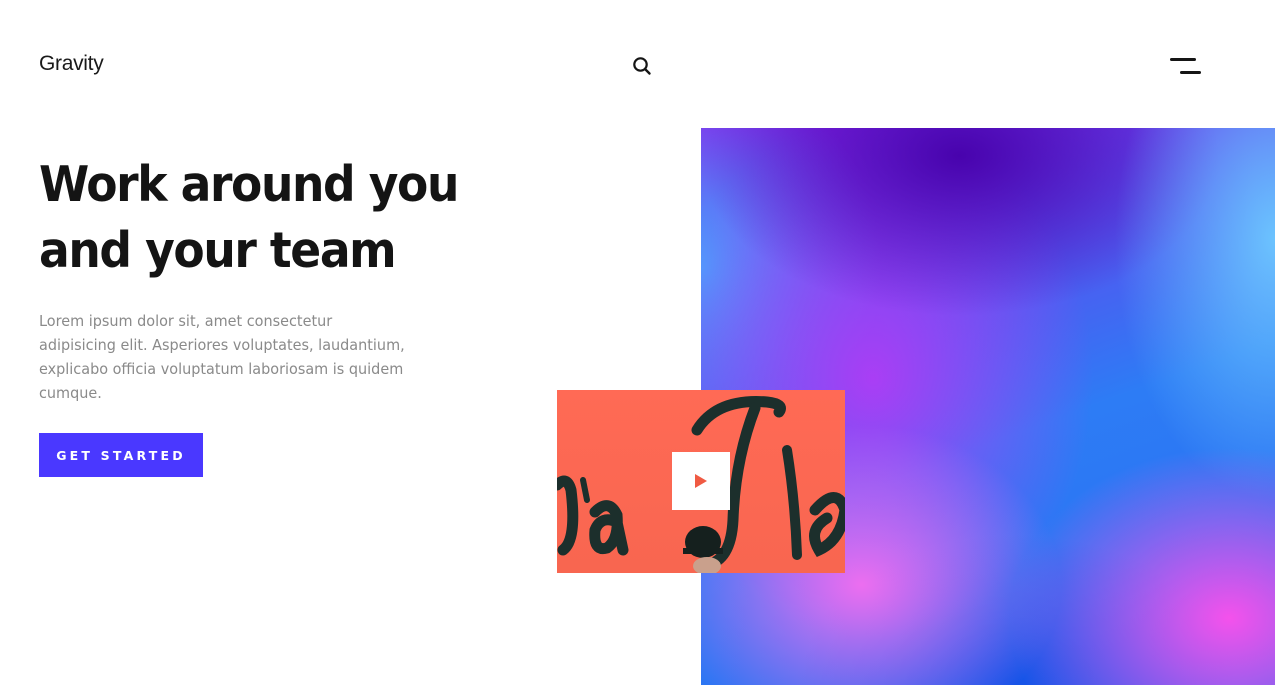 The height and width of the screenshot is (696, 1275). Describe the element at coordinates (1186, 67) in the screenshot. I see `menu-button` at that location.